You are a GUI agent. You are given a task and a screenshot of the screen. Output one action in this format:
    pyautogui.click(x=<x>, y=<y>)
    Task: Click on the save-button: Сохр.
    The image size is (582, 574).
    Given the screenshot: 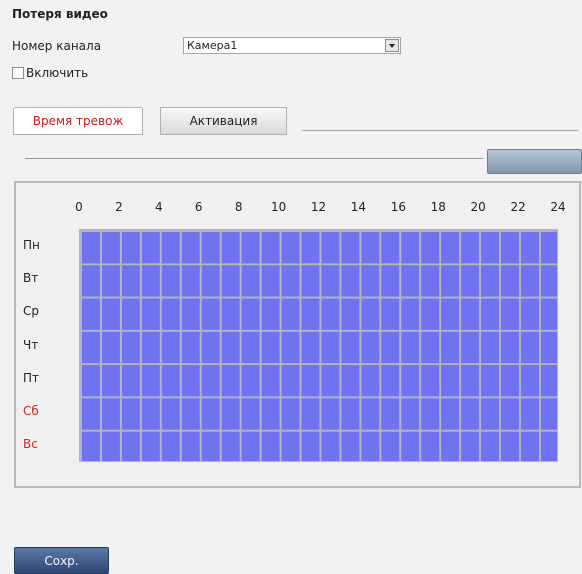 What is the action you would take?
    pyautogui.click(x=61, y=560)
    